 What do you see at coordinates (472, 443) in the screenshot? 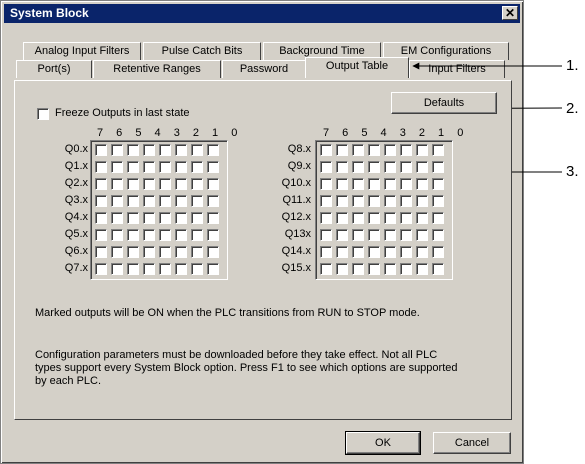
I see `cancel-button: Cancel` at bounding box center [472, 443].